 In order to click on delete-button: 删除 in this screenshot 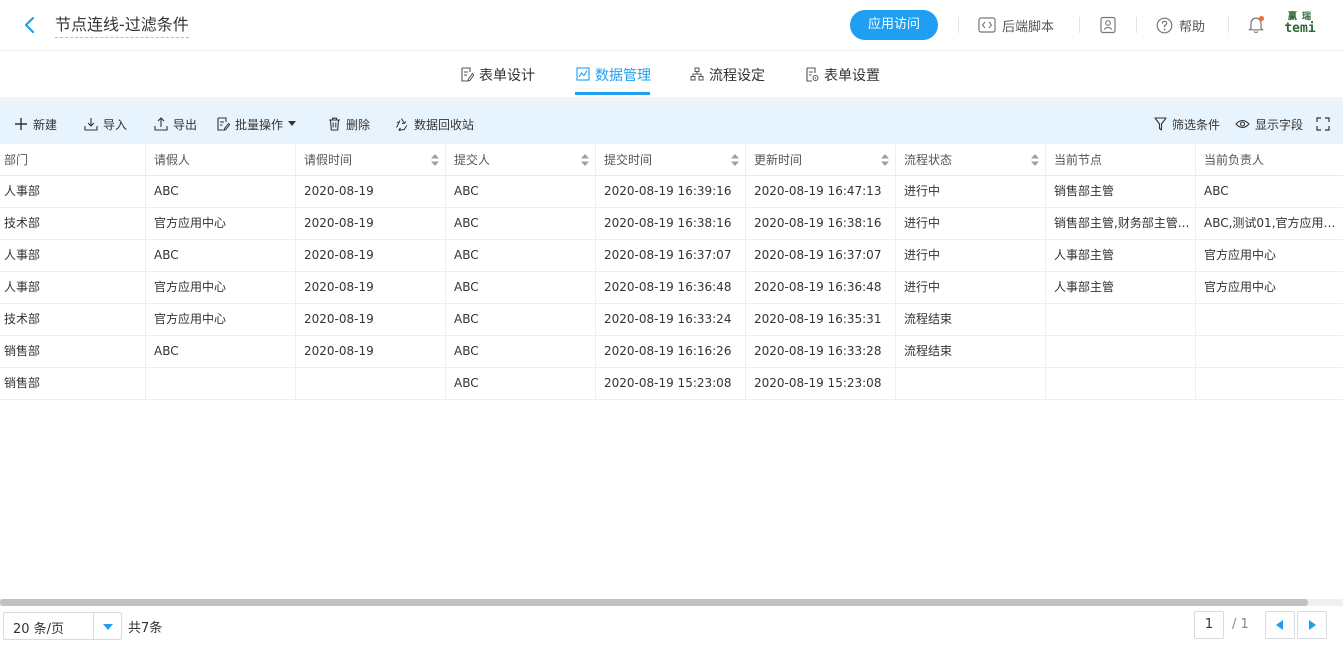, I will do `click(349, 124)`.